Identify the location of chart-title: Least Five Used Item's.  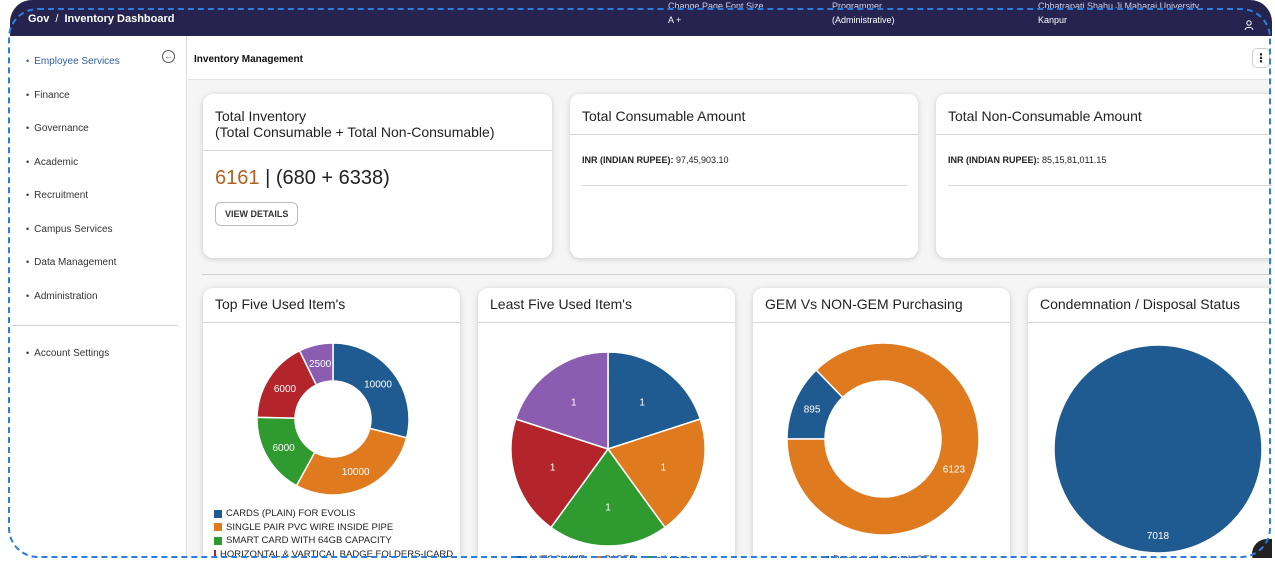
(561, 304).